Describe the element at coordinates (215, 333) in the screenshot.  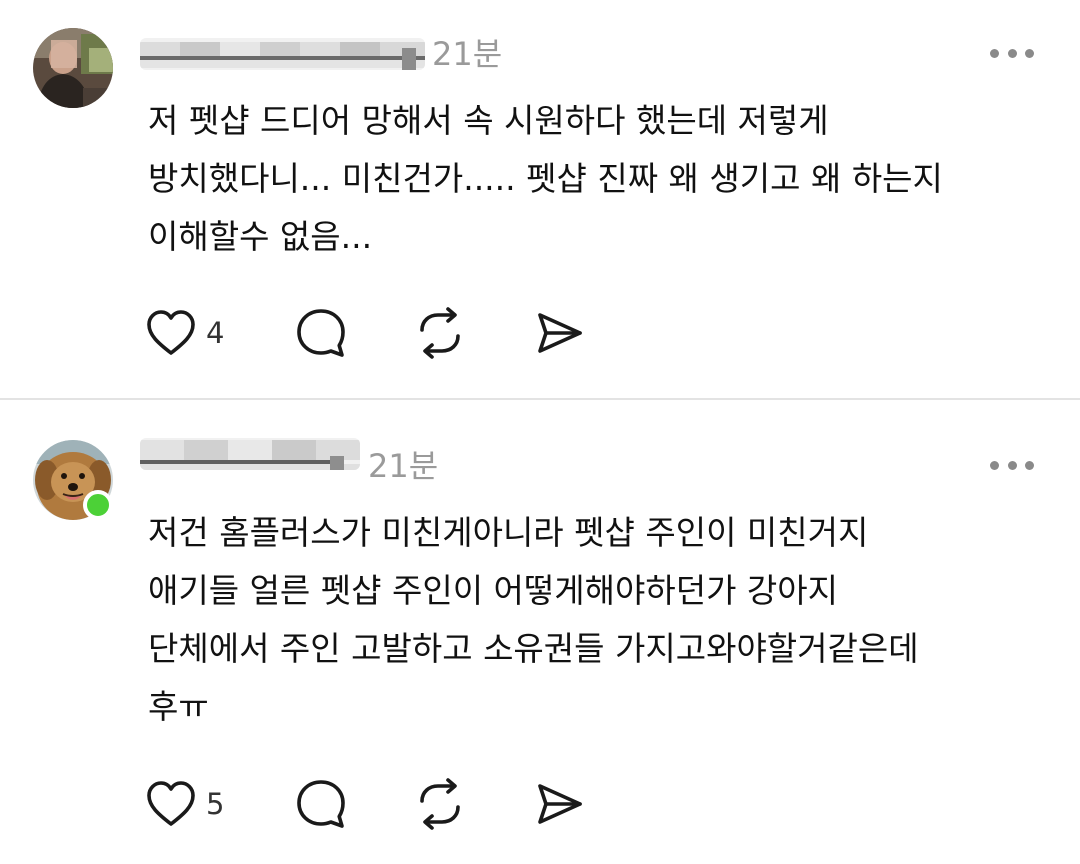
I see `like-count: 4` at that location.